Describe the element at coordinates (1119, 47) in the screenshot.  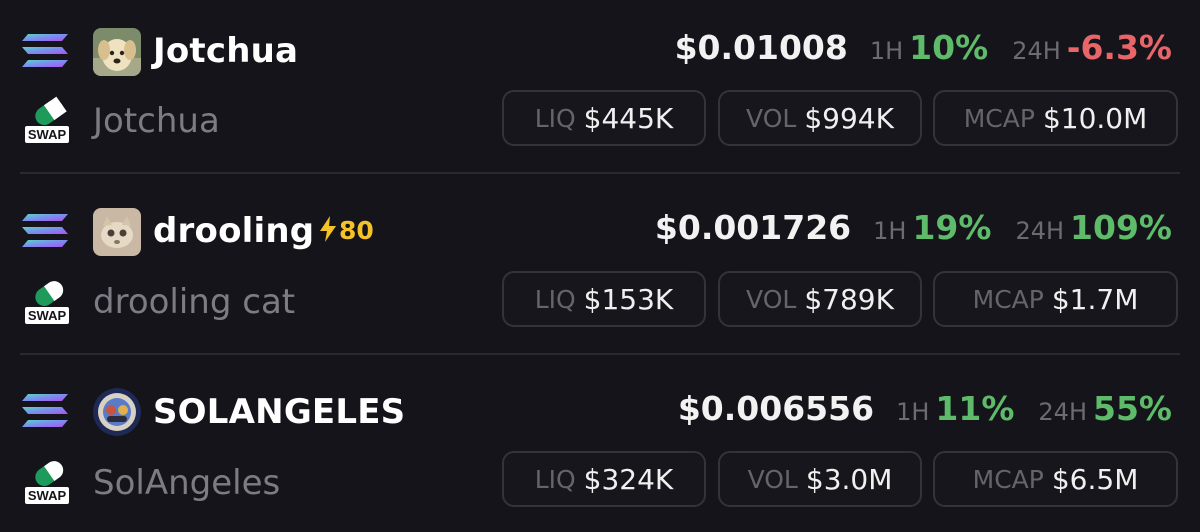
I see `change-24h-value: -6.3%` at that location.